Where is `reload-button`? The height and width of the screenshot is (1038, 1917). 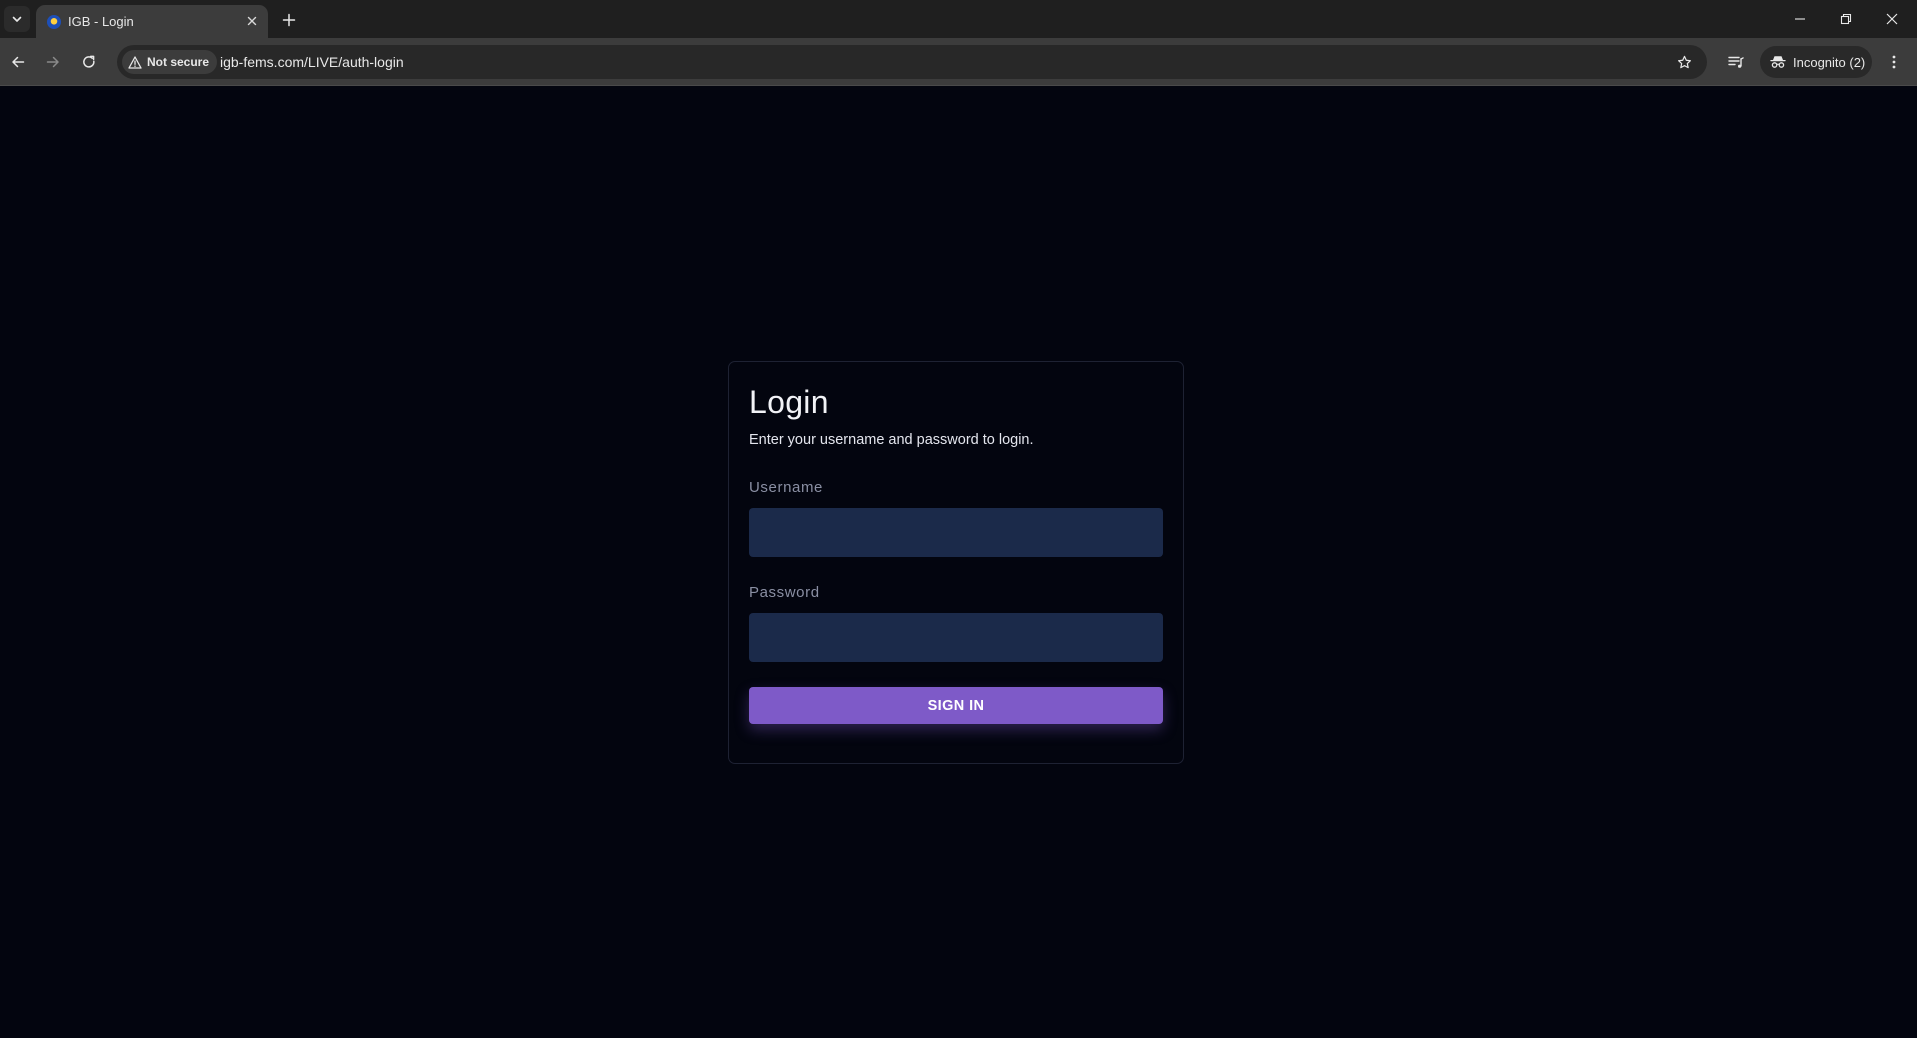
reload-button is located at coordinates (89, 62).